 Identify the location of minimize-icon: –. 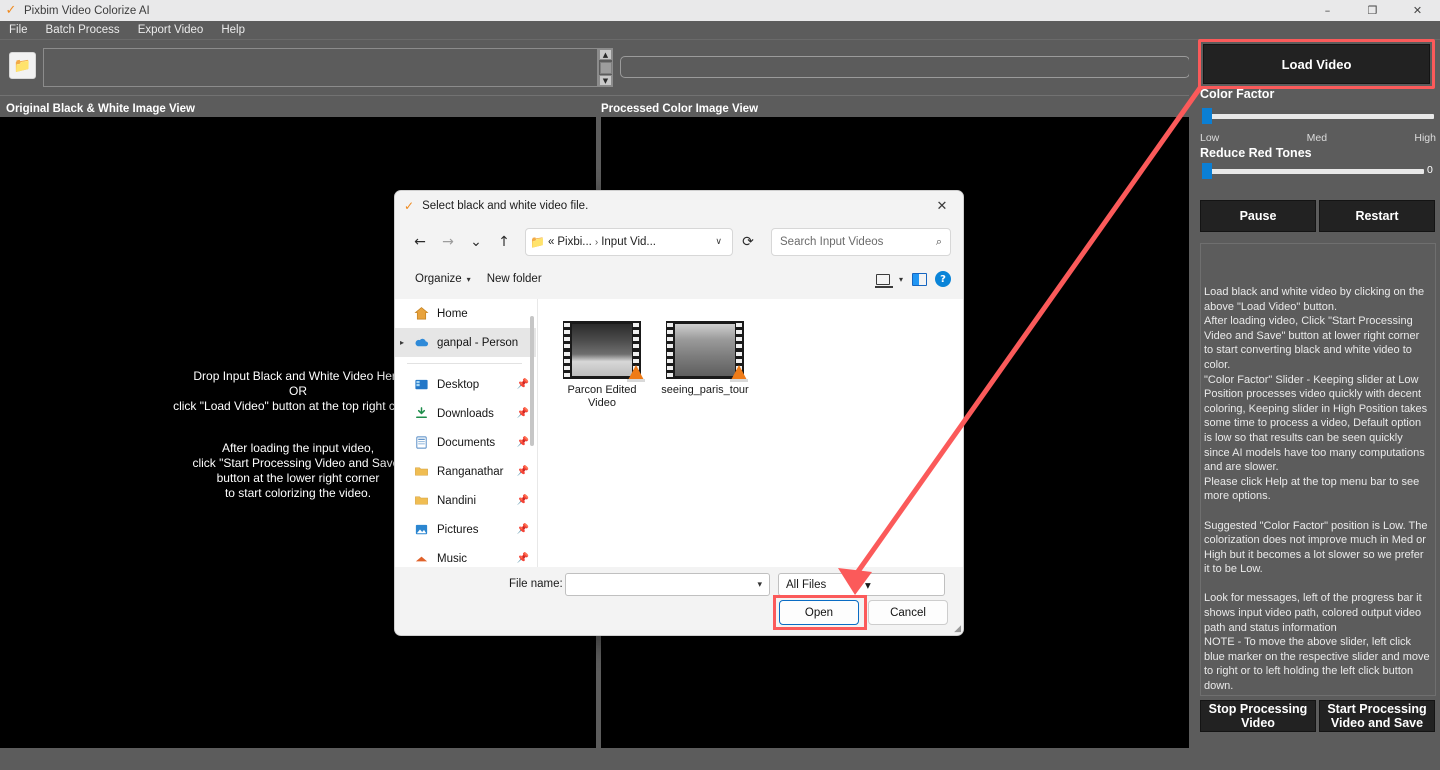
(1327, 10).